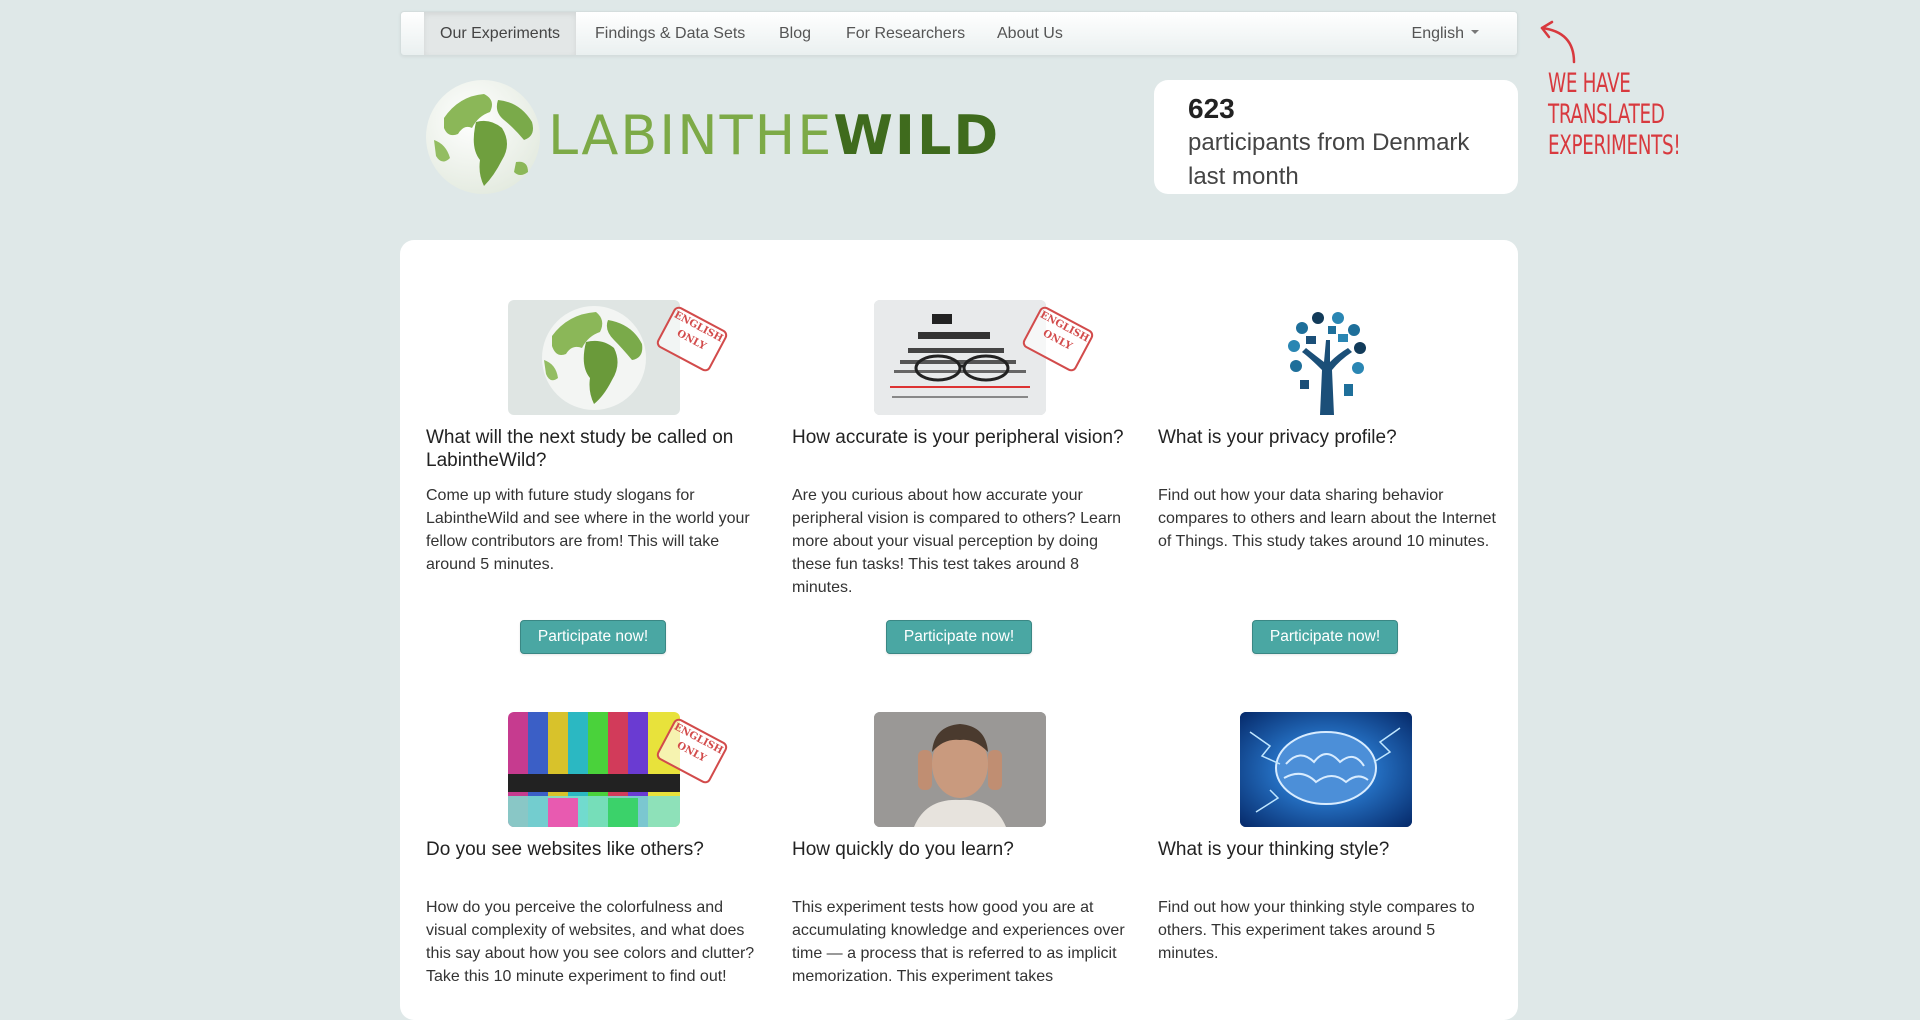  I want to click on brain-icon, so click(1326, 769).